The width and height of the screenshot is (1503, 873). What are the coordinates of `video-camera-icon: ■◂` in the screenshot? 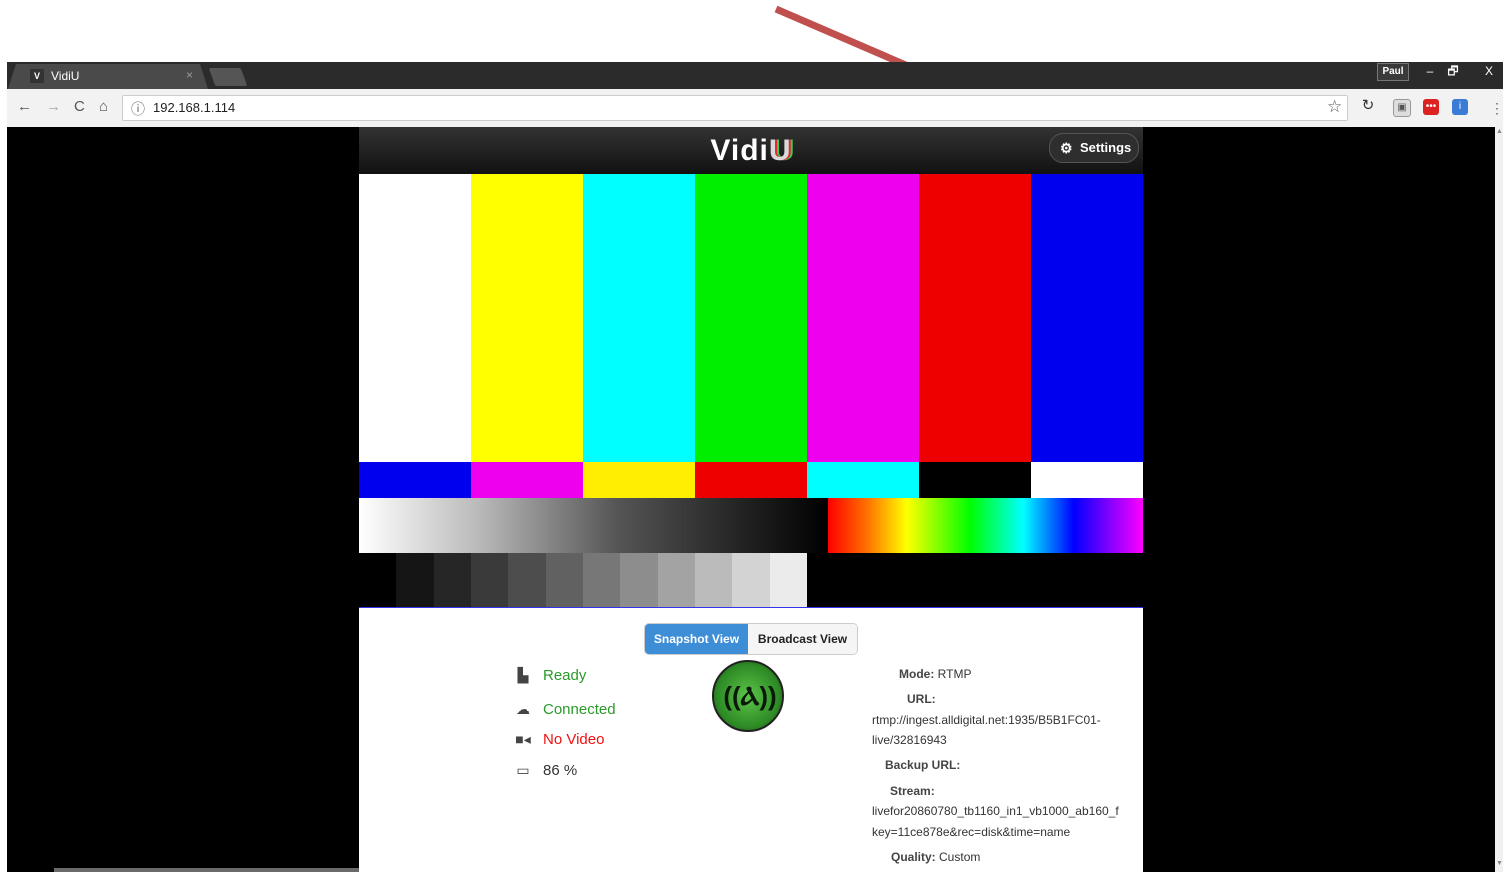 It's located at (523, 739).